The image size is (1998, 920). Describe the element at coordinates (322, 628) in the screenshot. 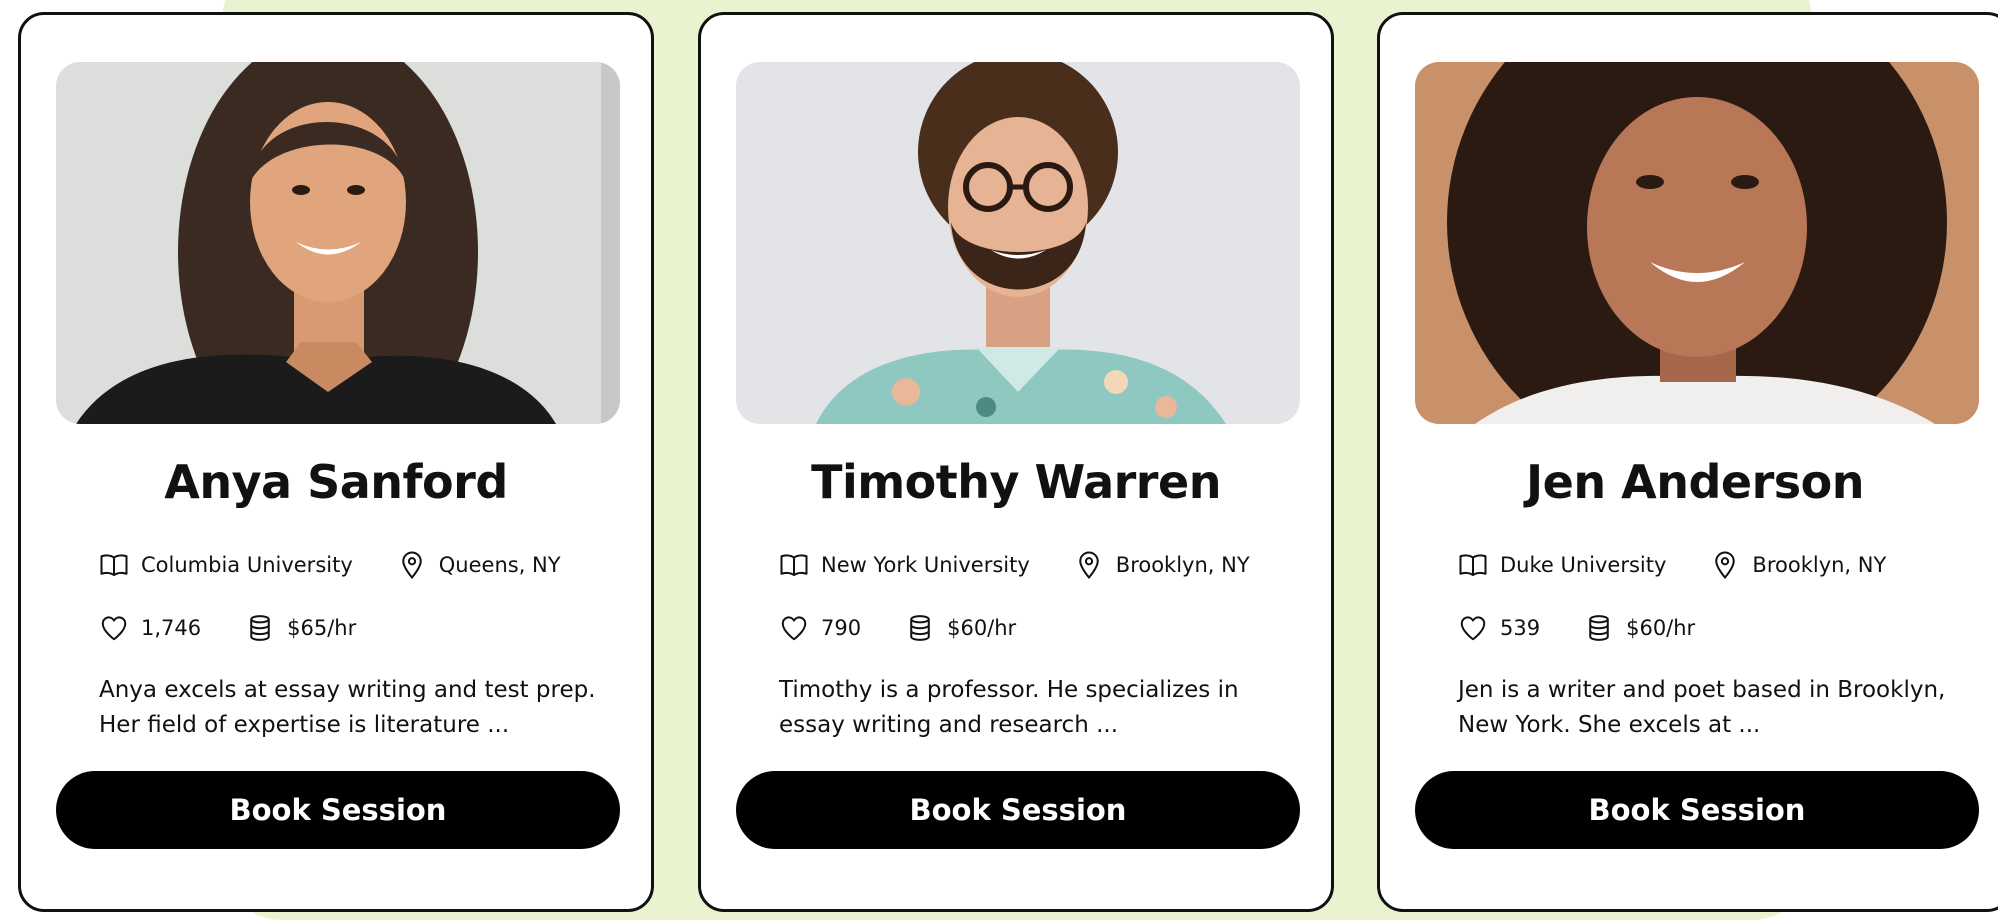

I see `rate-label: $65/hr` at that location.